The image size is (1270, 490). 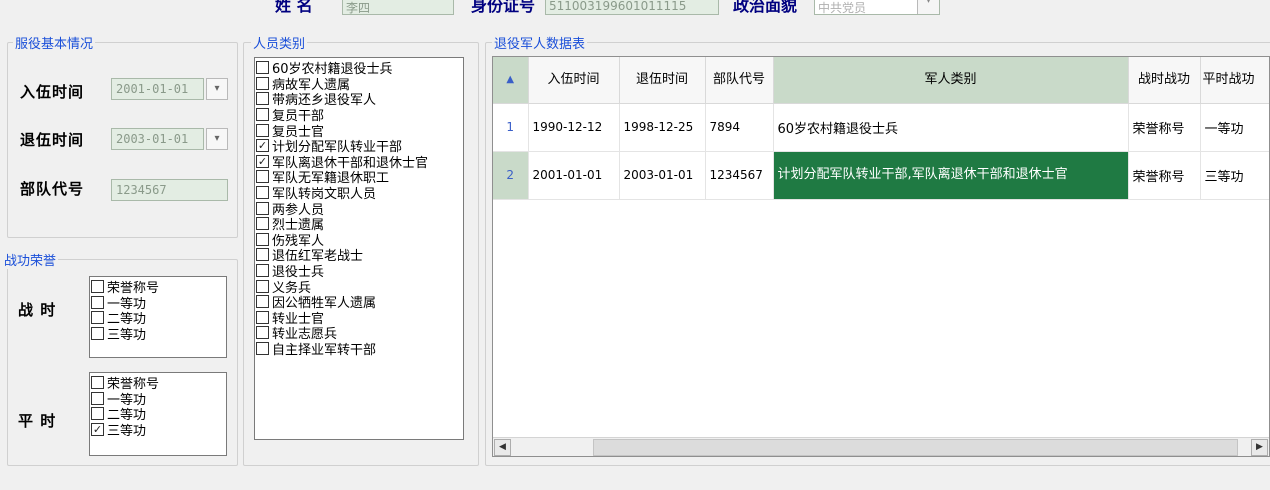 I want to click on col-category: 军人类别, so click(x=951, y=80).